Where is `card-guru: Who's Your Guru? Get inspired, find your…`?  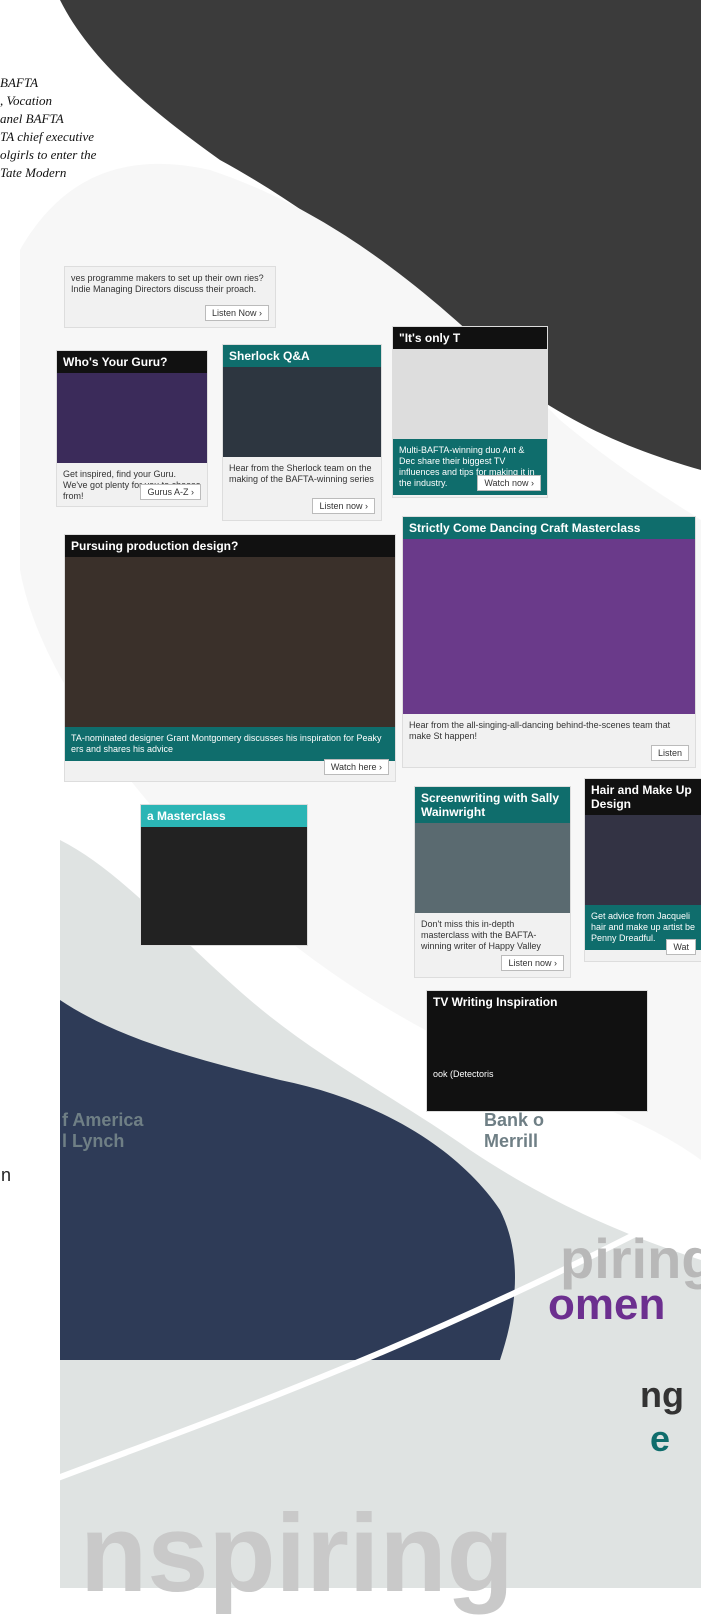
card-guru: Who's Your Guru? Get inspired, find your… is located at coordinates (132, 428).